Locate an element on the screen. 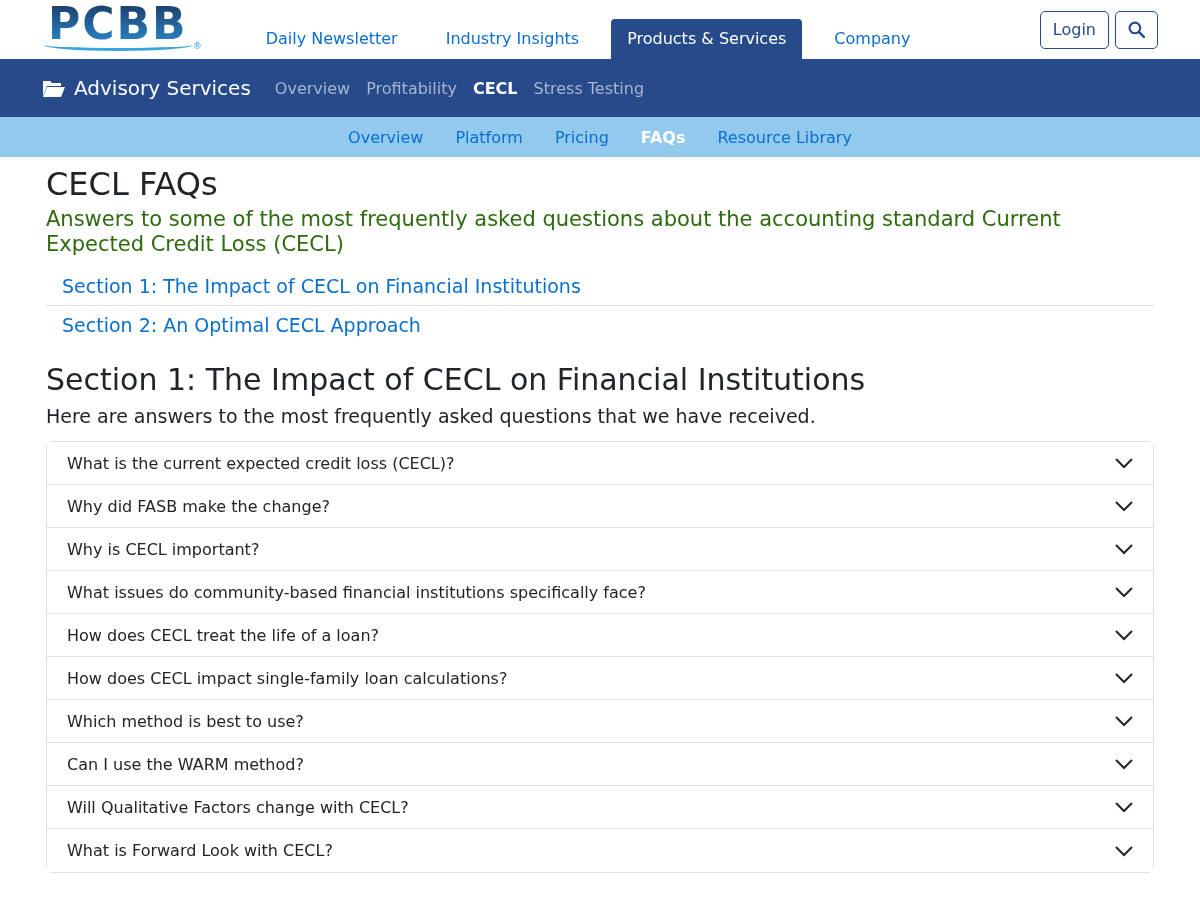 The height and width of the screenshot is (920, 1200). folder-icon is located at coordinates (54, 88).